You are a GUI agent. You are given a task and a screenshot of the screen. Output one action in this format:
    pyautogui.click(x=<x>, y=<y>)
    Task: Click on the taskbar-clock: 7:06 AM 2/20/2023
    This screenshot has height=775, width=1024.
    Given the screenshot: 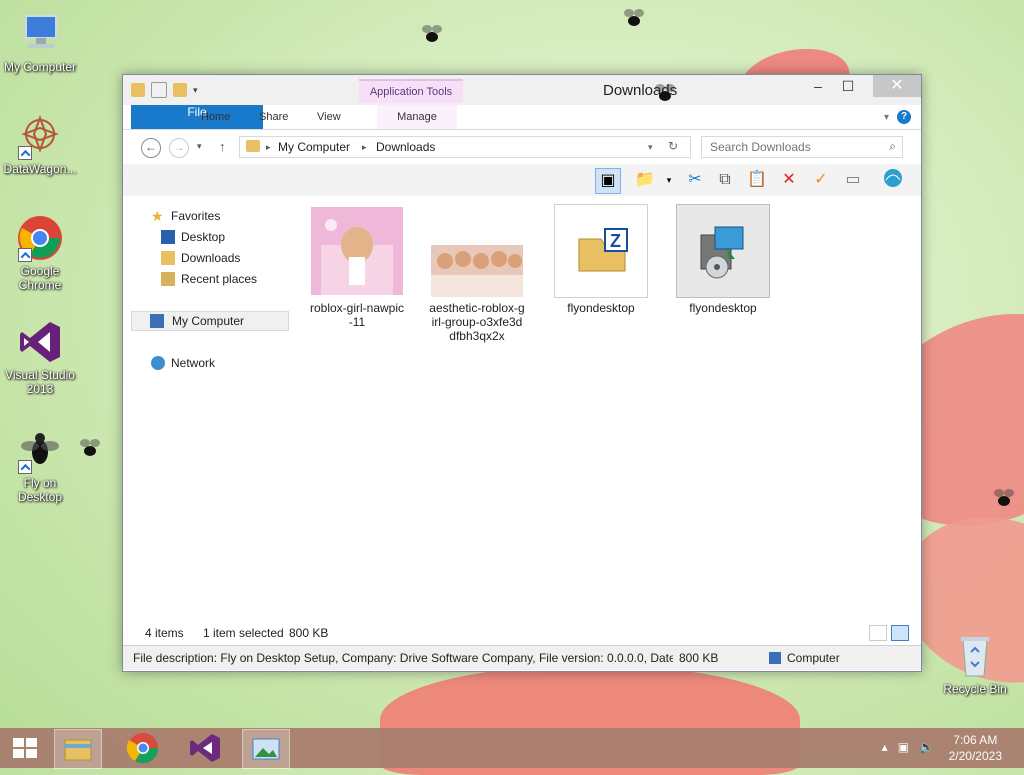 What is the action you would take?
    pyautogui.click(x=975, y=748)
    